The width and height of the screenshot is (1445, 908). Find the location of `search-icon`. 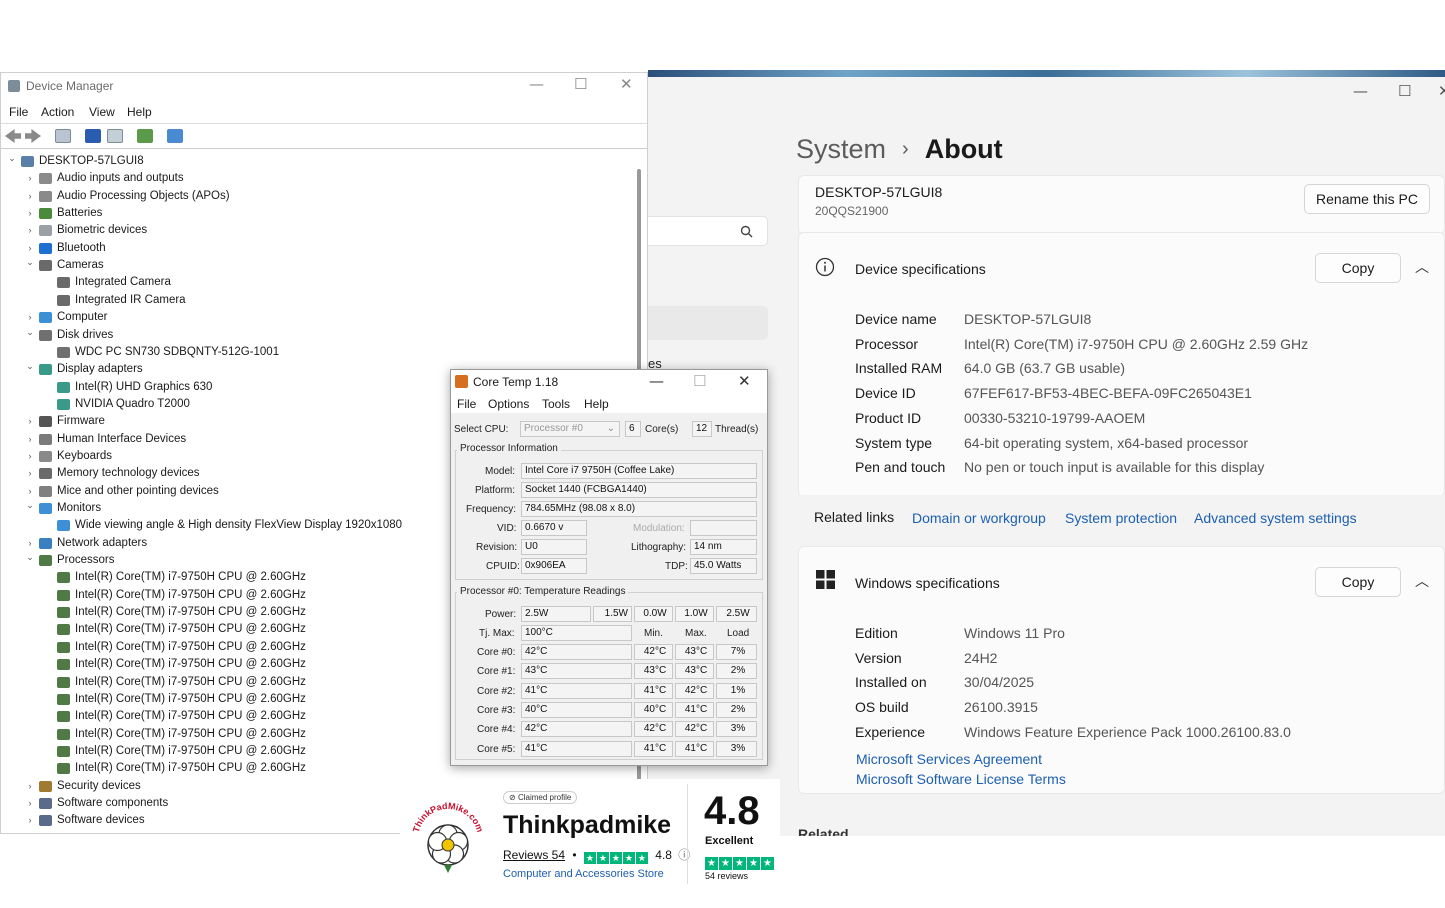

search-icon is located at coordinates (746, 231).